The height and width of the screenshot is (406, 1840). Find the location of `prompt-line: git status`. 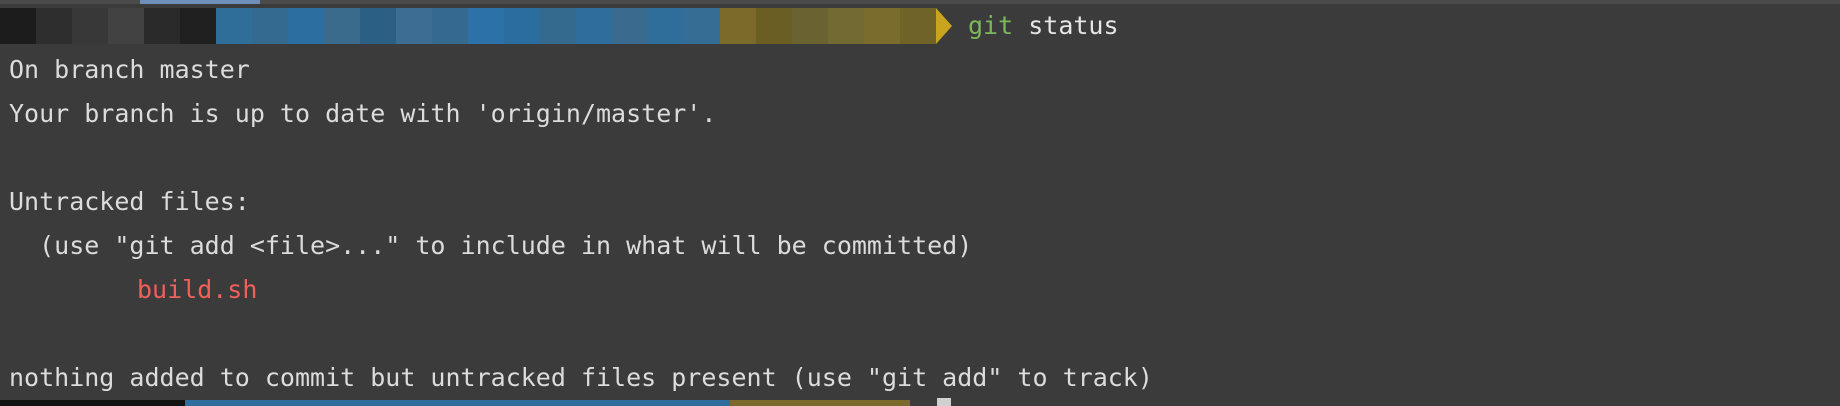

prompt-line: git status is located at coordinates (920, 26).